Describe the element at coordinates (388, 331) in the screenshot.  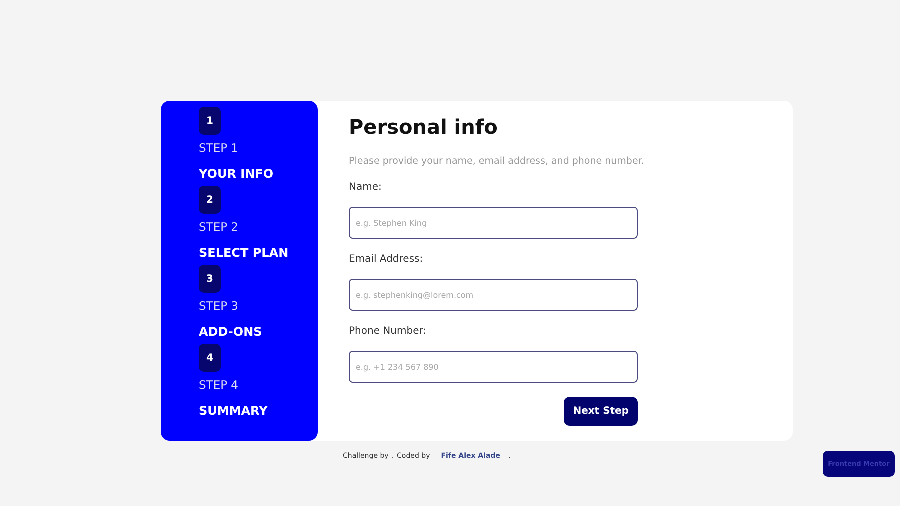
I see `field-label: Phone Number:` at that location.